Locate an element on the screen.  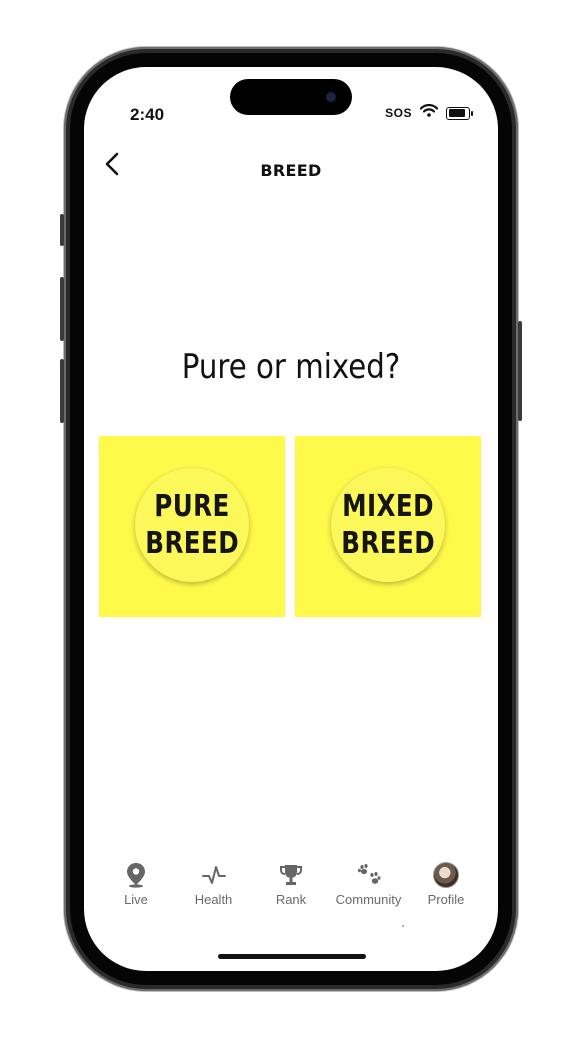
mixed-breed-badge: MIXED BREED is located at coordinates (388, 525).